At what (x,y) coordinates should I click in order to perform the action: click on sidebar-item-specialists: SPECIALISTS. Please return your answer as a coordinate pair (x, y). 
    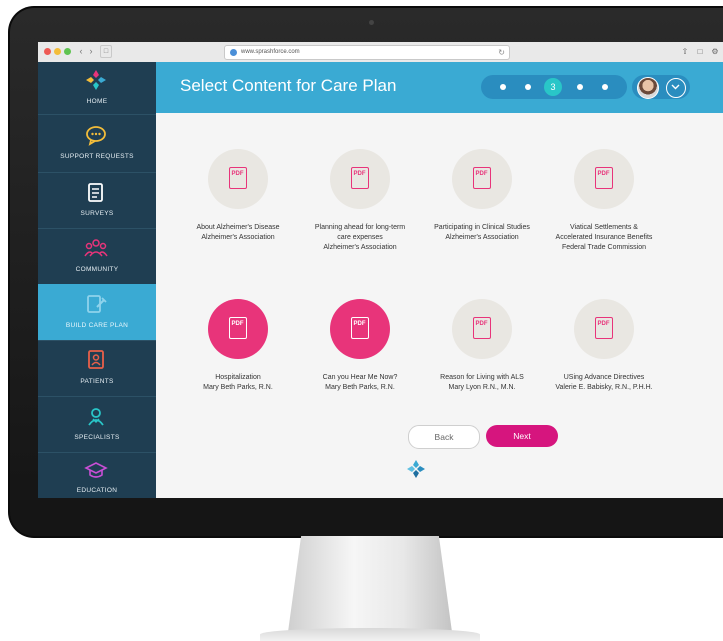
    Looking at the image, I should click on (97, 424).